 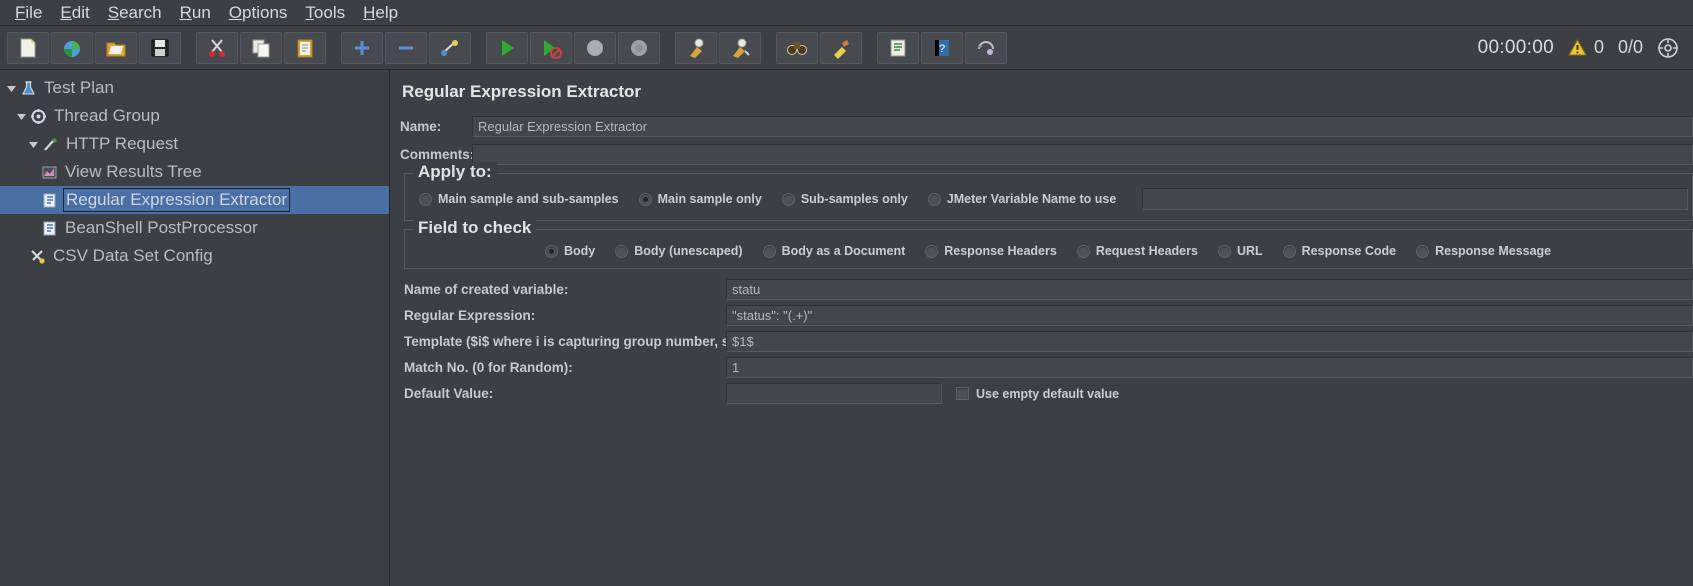 What do you see at coordinates (991, 251) in the screenshot?
I see `field-response-headers: Response Headers` at bounding box center [991, 251].